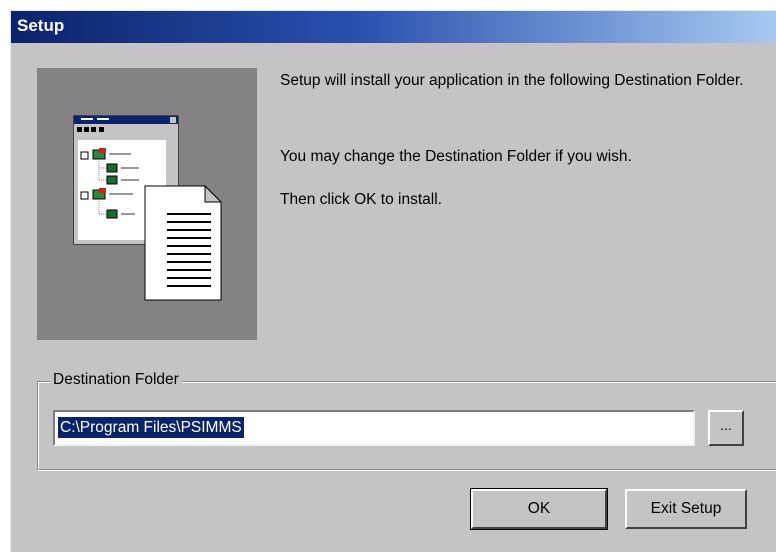  What do you see at coordinates (148, 208) in the screenshot?
I see `installer-graphic-icon` at bounding box center [148, 208].